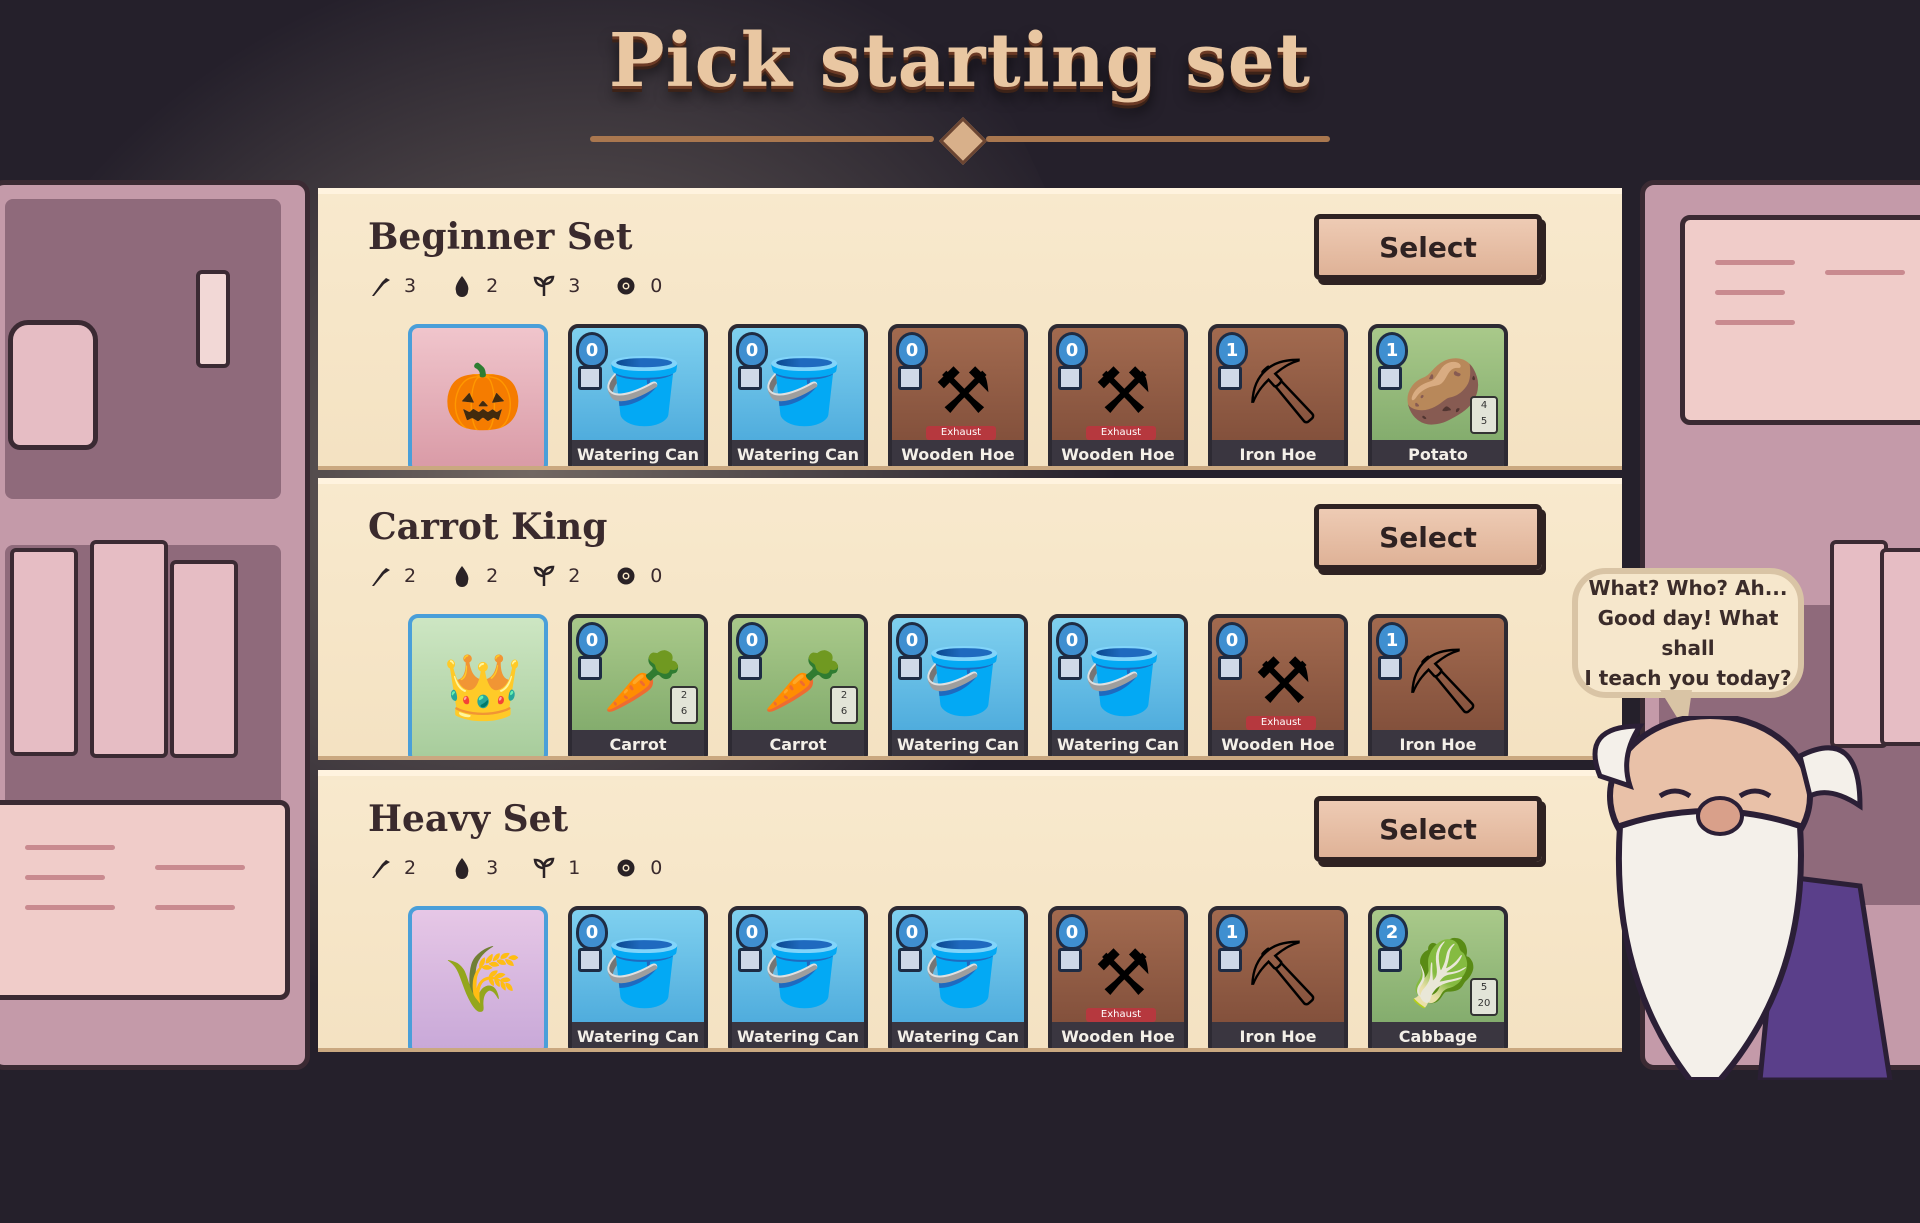 The height and width of the screenshot is (1223, 1920). Describe the element at coordinates (556, 868) in the screenshot. I see `stat-sprout: 1` at that location.